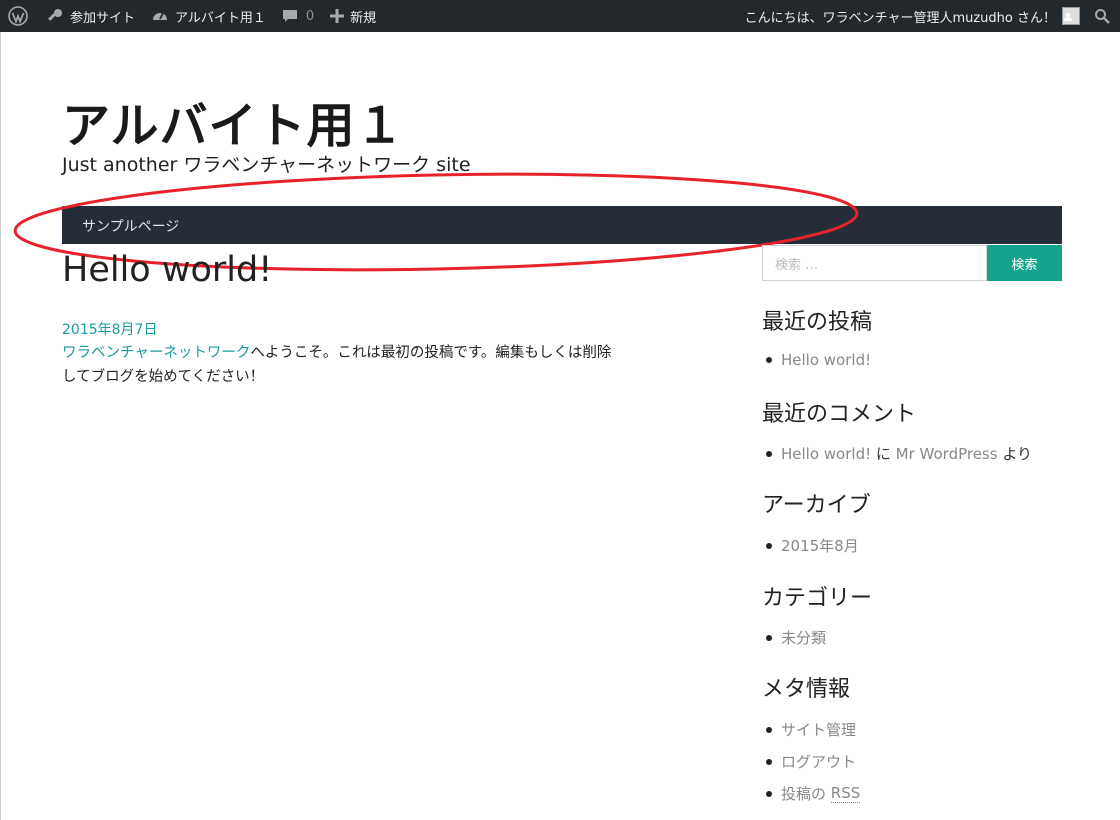 This screenshot has width=1120, height=820. I want to click on my-account-menu: こんにちは、ワラベンチャー管理人muzudho さん！, so click(911, 16).